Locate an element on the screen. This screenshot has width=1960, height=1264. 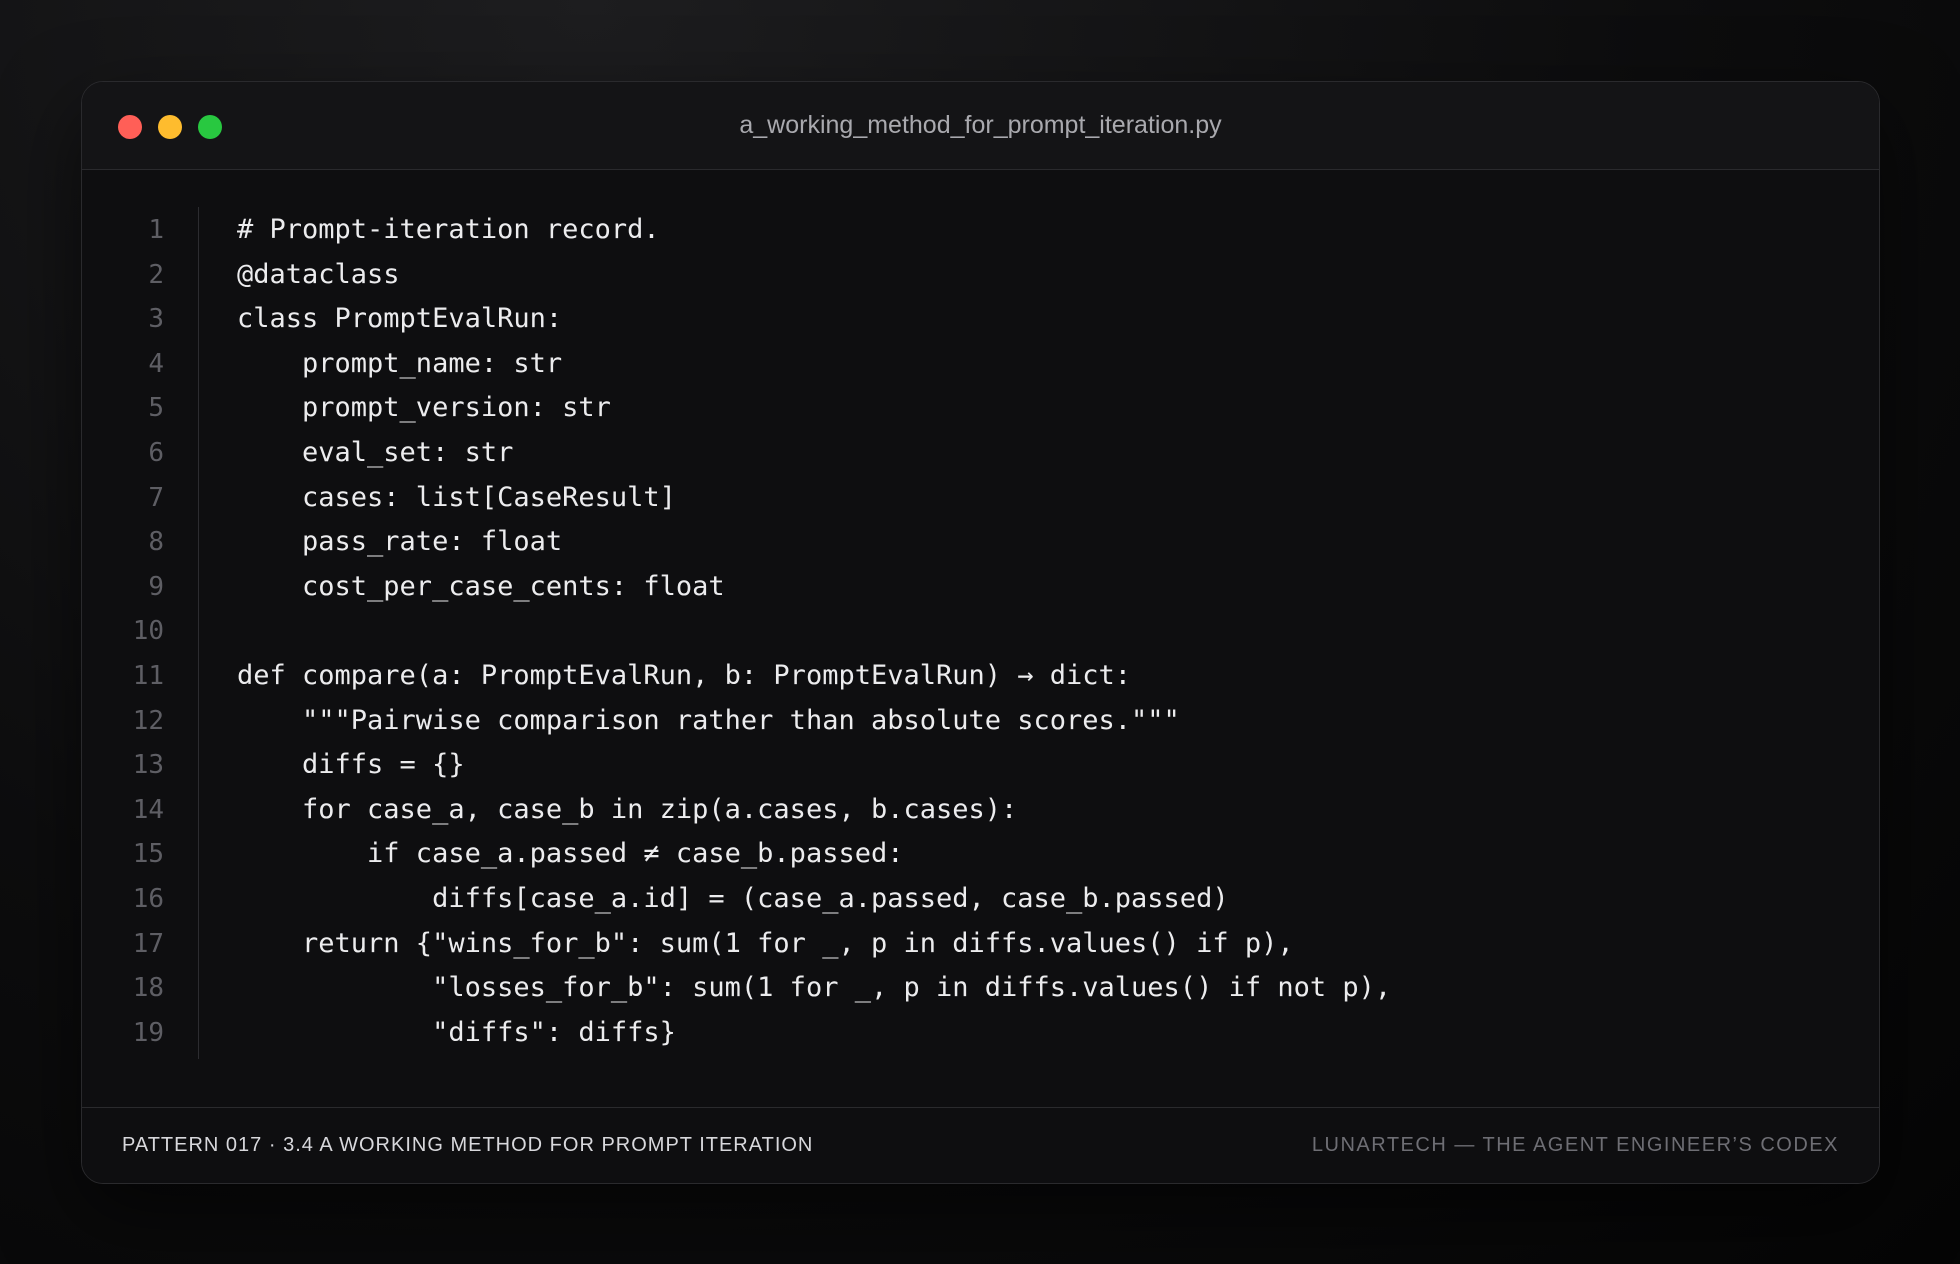
line-number: 9 is located at coordinates (156, 586).